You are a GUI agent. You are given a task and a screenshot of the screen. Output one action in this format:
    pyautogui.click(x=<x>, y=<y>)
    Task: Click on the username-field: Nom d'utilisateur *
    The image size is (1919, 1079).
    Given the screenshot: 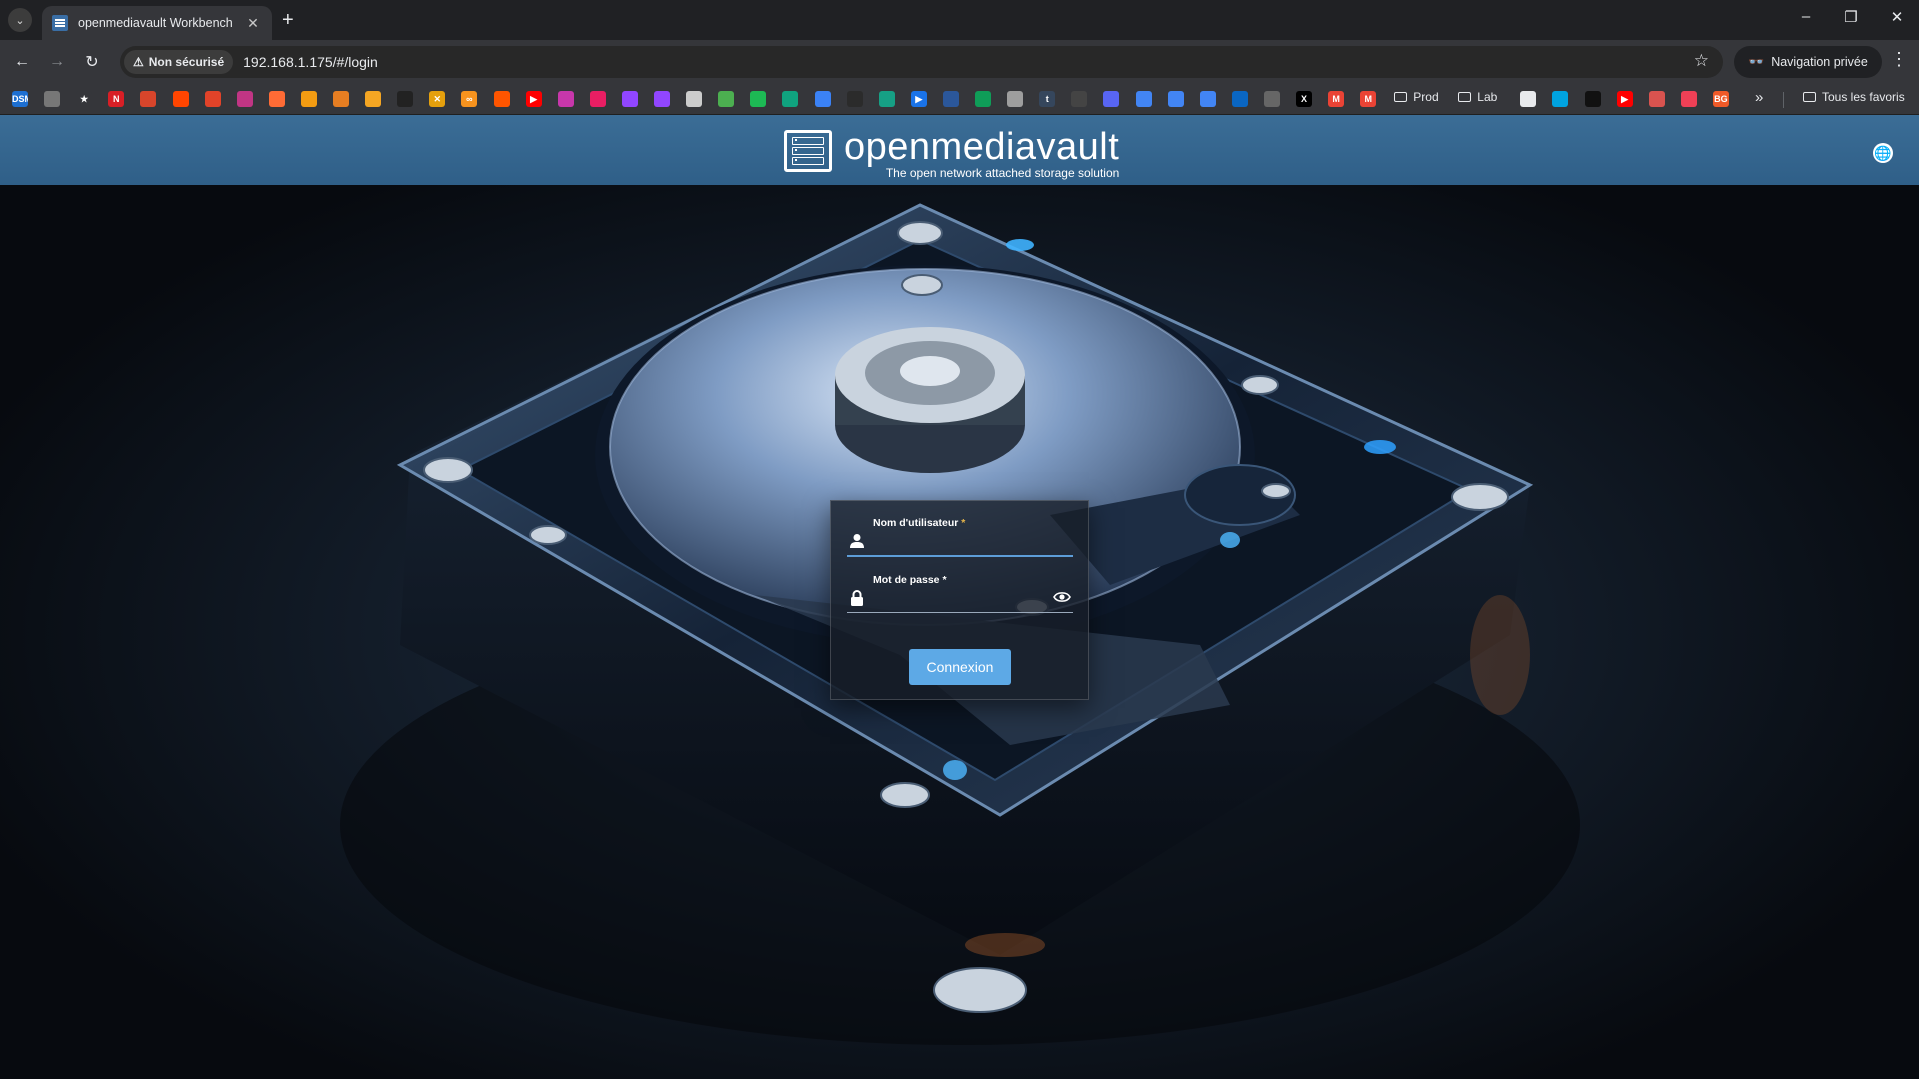 What is the action you would take?
    pyautogui.click(x=960, y=534)
    